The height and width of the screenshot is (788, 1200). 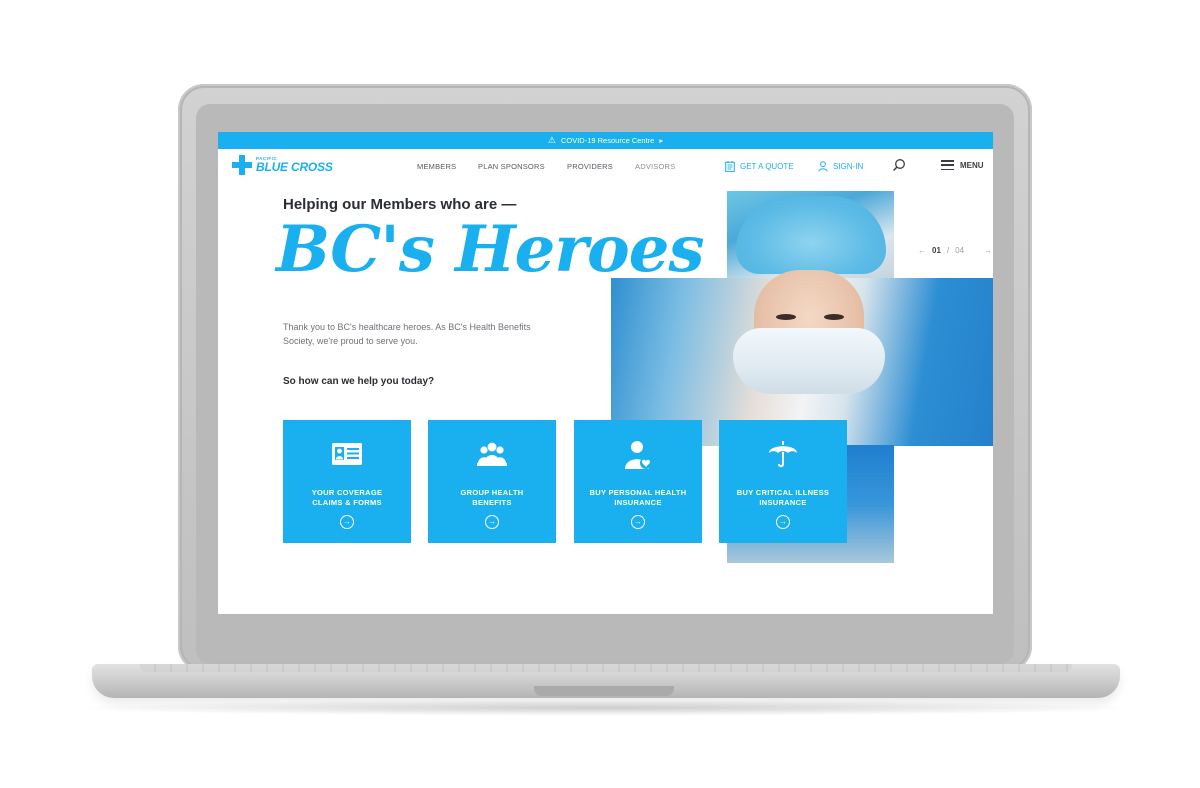 What do you see at coordinates (783, 481) in the screenshot?
I see `tile-critical-illness-insurance: BUY CRITICAL ILLNESS INSURANCE →` at bounding box center [783, 481].